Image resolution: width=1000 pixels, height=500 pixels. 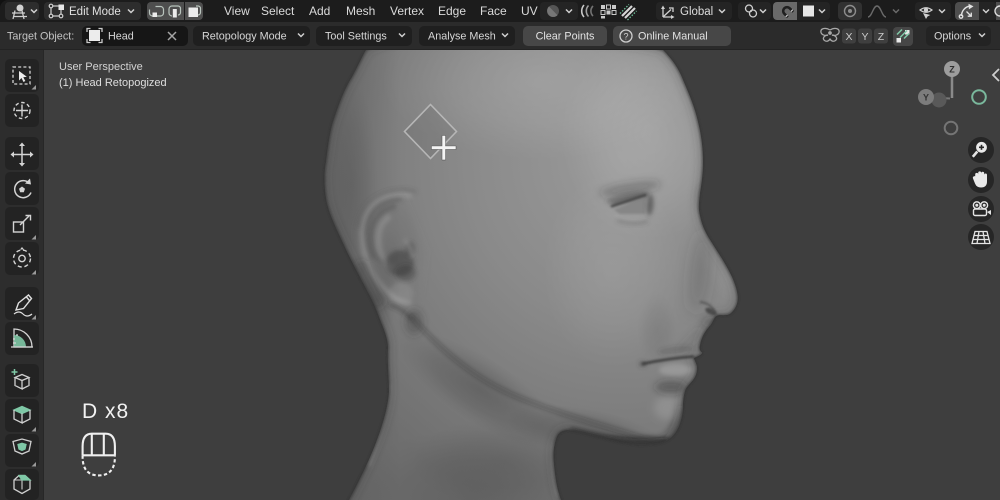 I want to click on svg-text: Online Manual, so click(x=673, y=37).